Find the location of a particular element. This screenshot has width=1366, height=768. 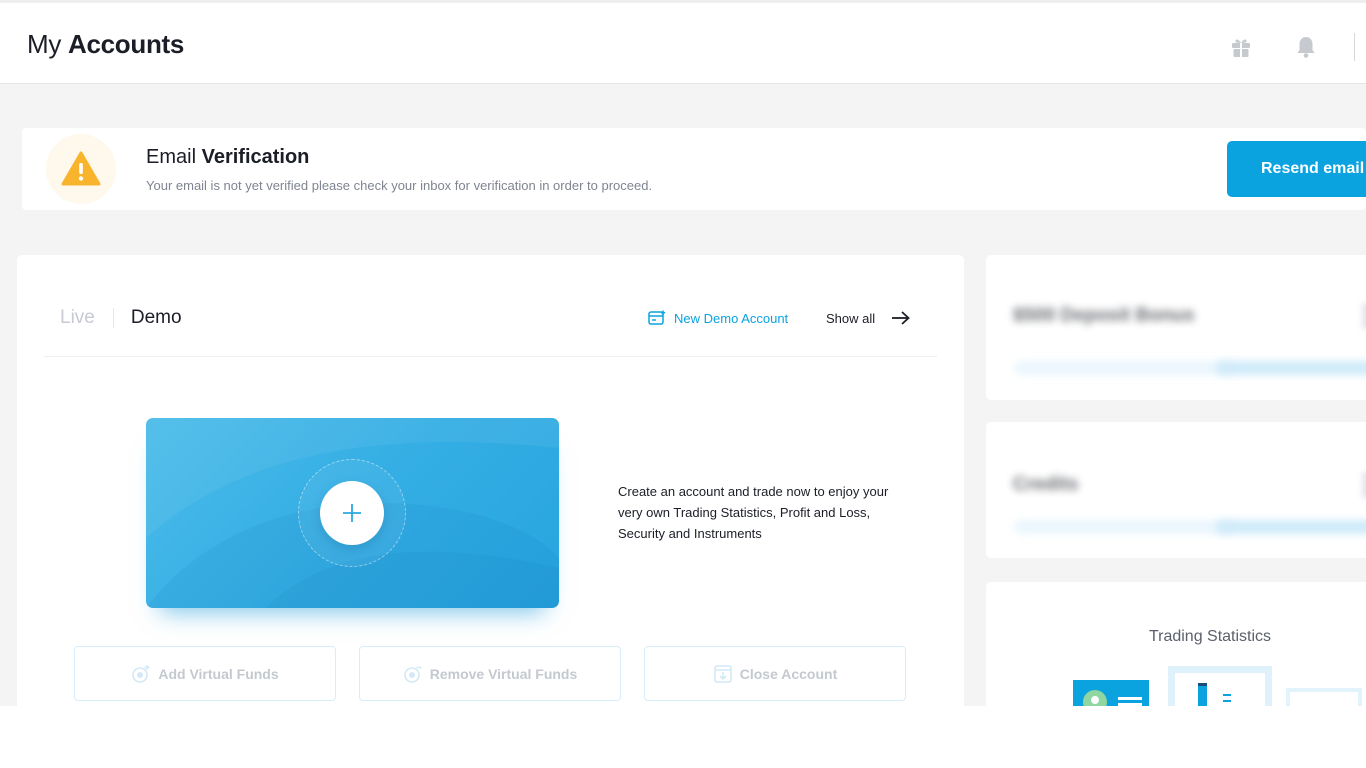

resend-email-button: Resend email is located at coordinates (1296, 169).